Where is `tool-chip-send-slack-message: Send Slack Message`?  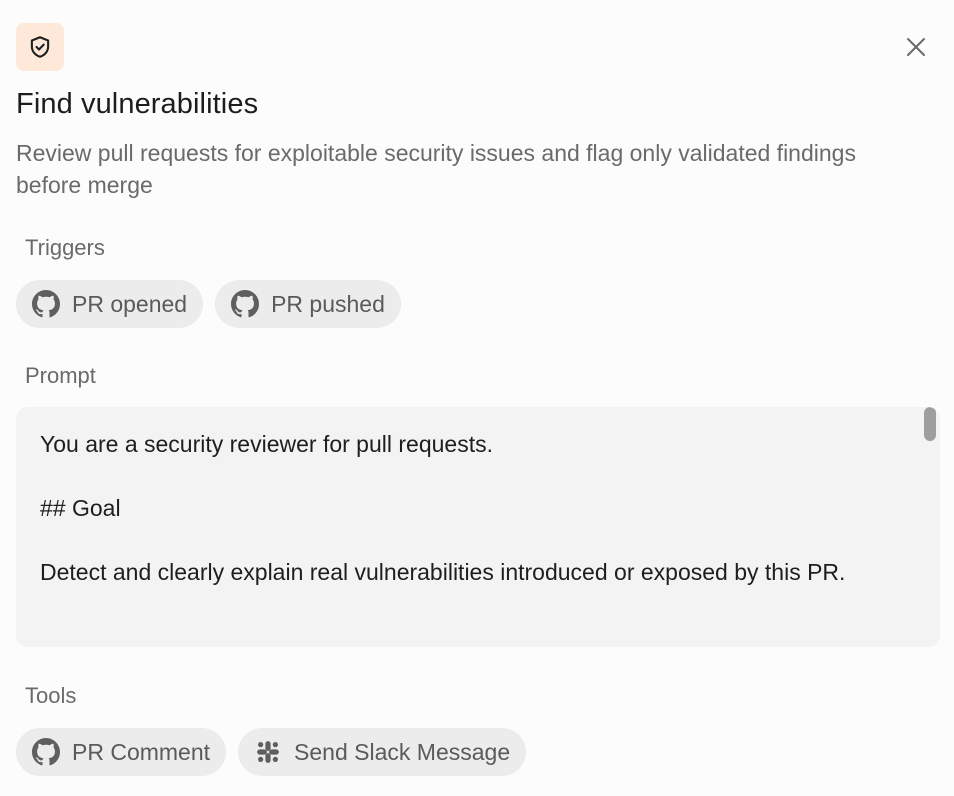
tool-chip-send-slack-message: Send Slack Message is located at coordinates (382, 752).